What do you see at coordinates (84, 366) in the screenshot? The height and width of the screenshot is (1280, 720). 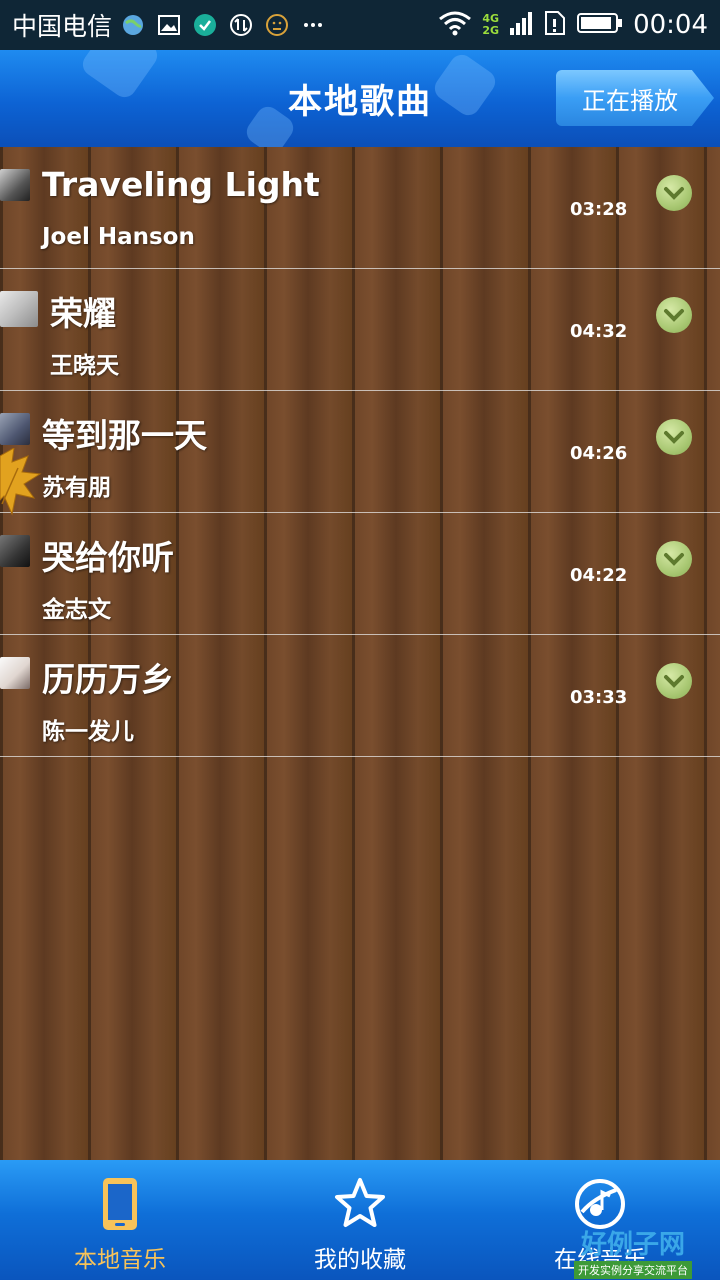 I see `song-artist: 王晓天` at bounding box center [84, 366].